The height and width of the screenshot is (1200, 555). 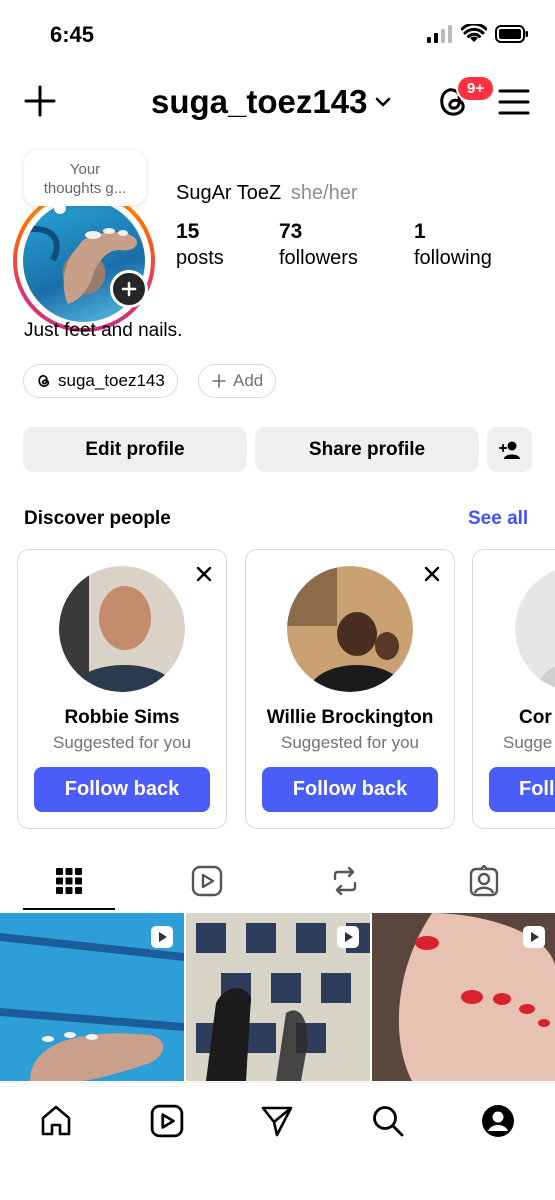 I want to click on stat-followers: 73 followers, so click(x=318, y=245).